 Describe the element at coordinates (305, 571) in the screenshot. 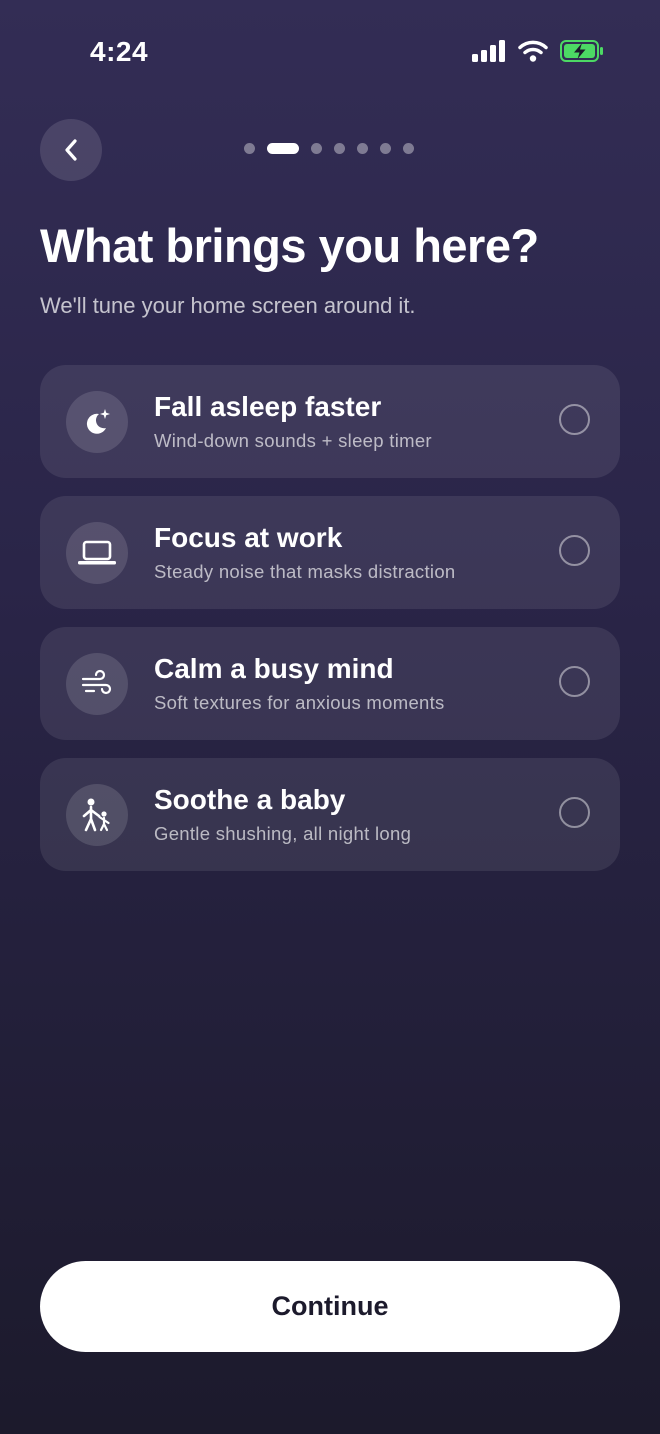

I see `option-description: Steady noise that masks distraction` at that location.